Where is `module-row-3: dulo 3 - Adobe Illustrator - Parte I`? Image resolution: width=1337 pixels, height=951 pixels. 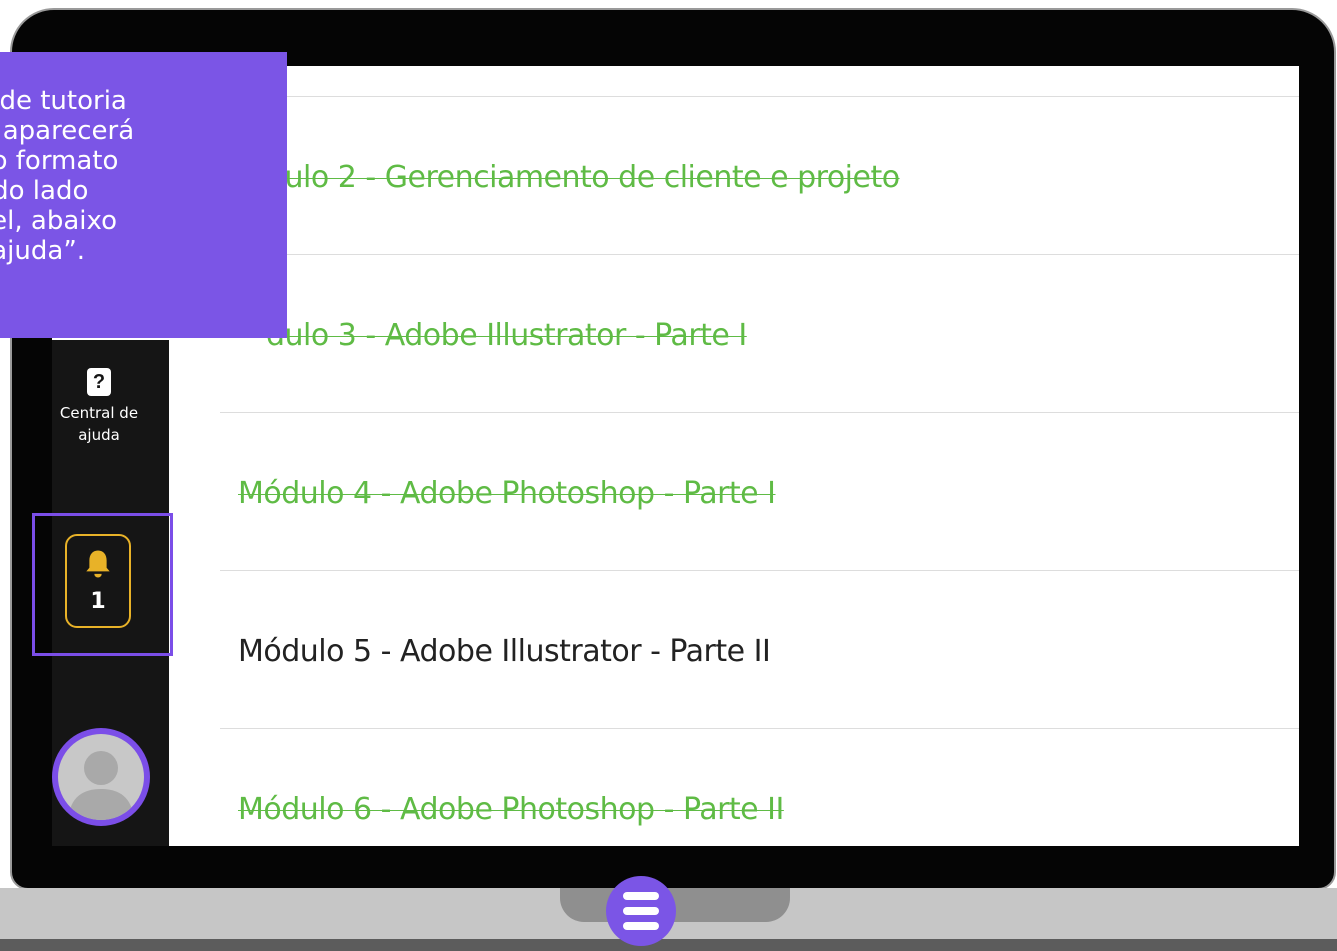
module-row-3: dulo 3 - Adobe Illustrator - Parte I is located at coordinates (733, 333).